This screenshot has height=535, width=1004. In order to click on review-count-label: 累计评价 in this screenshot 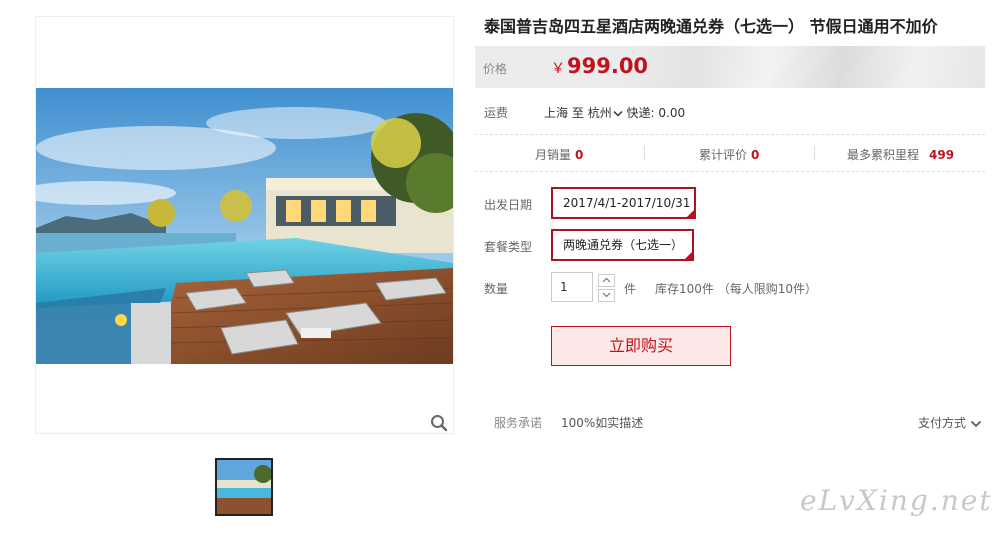, I will do `click(723, 155)`.